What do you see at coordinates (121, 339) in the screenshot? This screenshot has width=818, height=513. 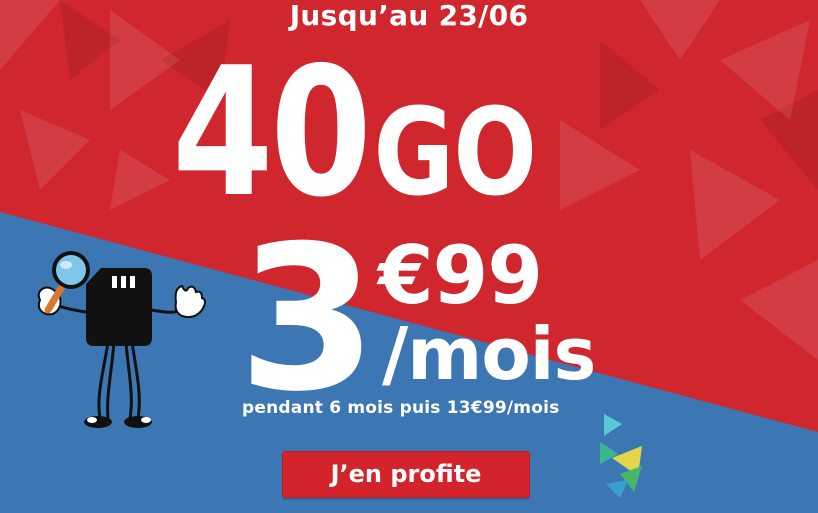 I see `sim-card-mascot-icon` at bounding box center [121, 339].